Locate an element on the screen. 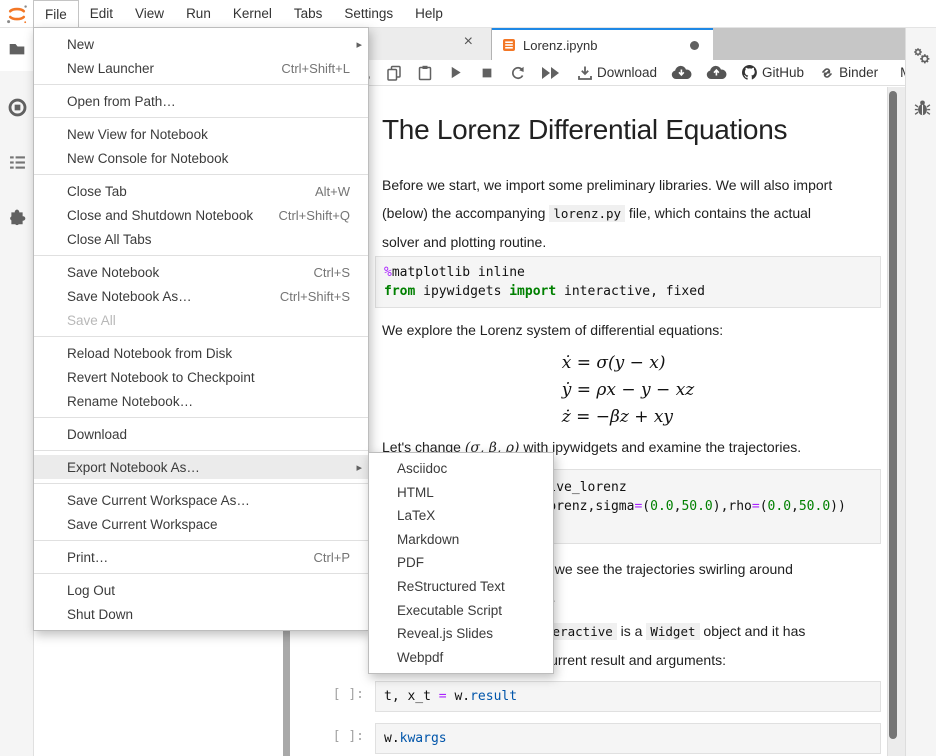  menubar-item-help: Help is located at coordinates (429, 13).